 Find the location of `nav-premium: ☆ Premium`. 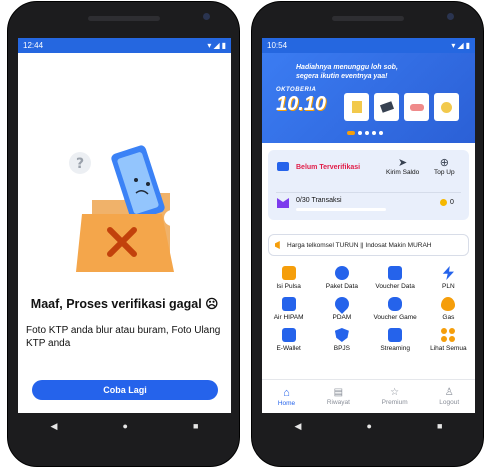

nav-premium: ☆ Premium is located at coordinates (395, 396).